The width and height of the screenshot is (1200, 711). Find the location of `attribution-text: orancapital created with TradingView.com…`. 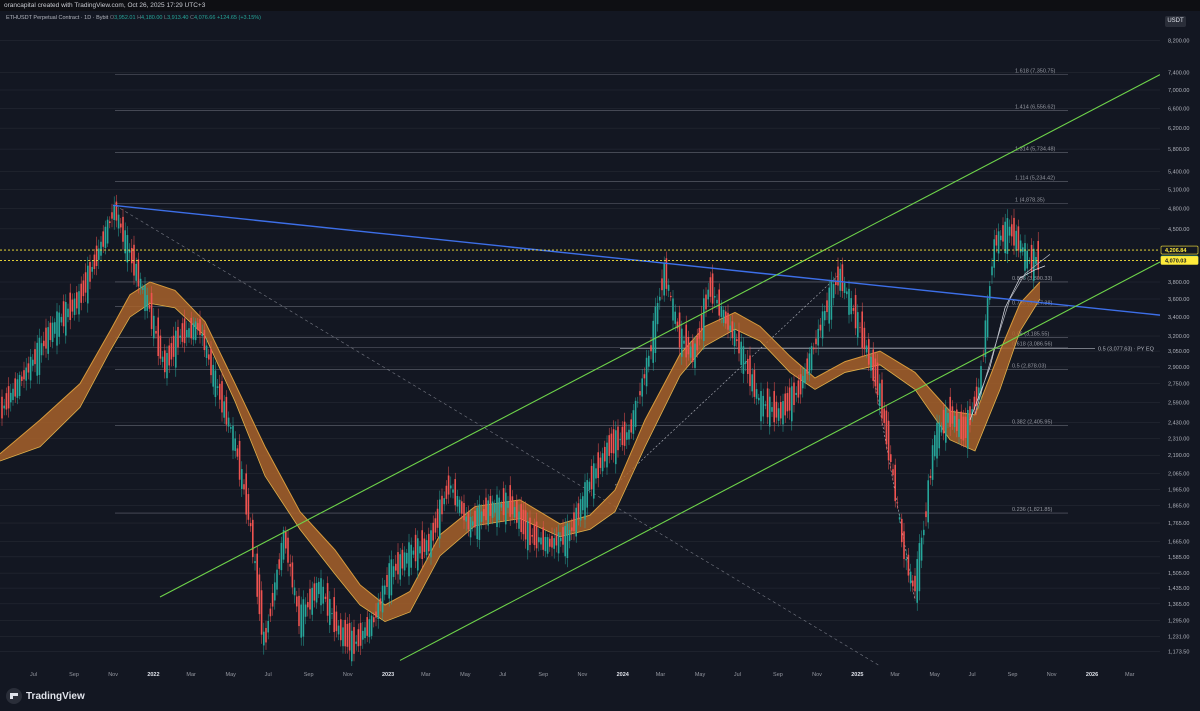

attribution-text: orancapital created with TradingView.com… is located at coordinates (105, 5).